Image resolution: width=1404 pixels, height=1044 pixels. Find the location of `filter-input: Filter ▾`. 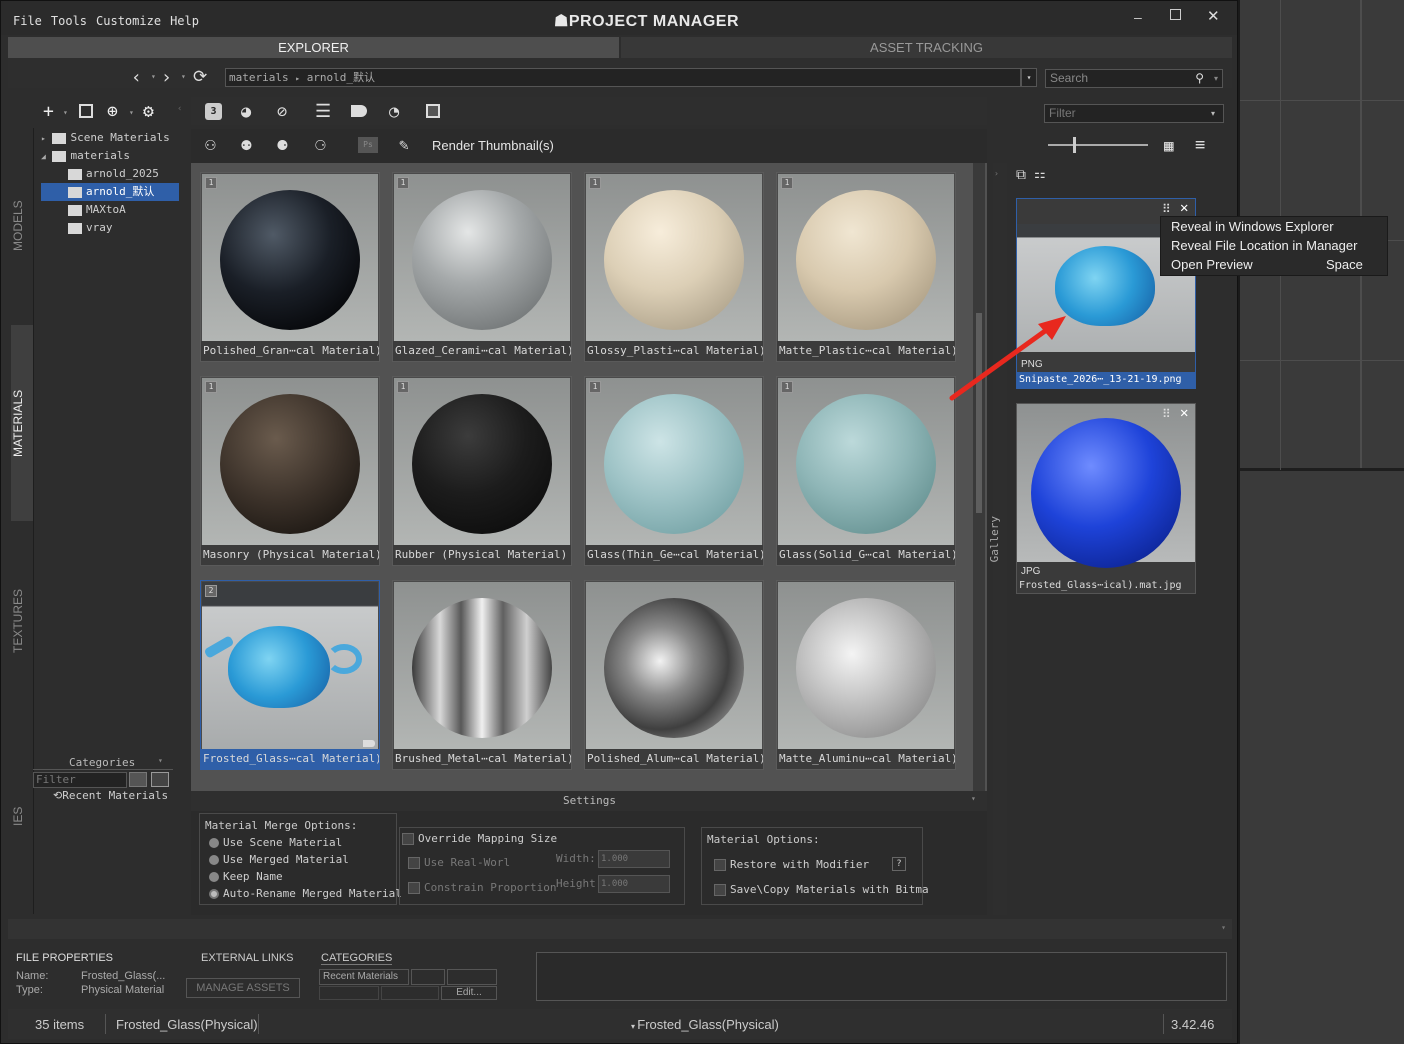

filter-input: Filter ▾ is located at coordinates (1134, 113).